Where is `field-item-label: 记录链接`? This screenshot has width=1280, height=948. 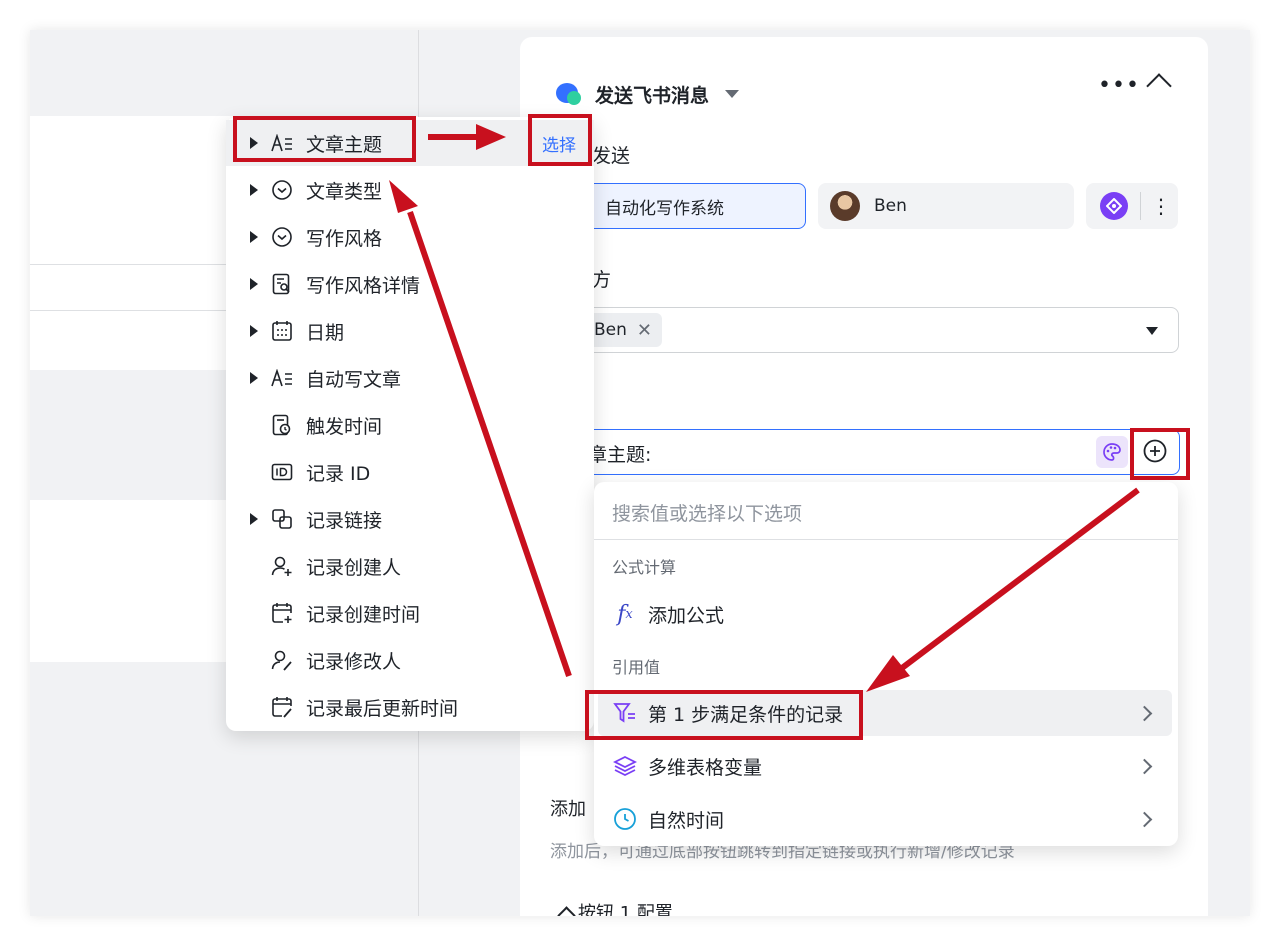 field-item-label: 记录链接 is located at coordinates (344, 520).